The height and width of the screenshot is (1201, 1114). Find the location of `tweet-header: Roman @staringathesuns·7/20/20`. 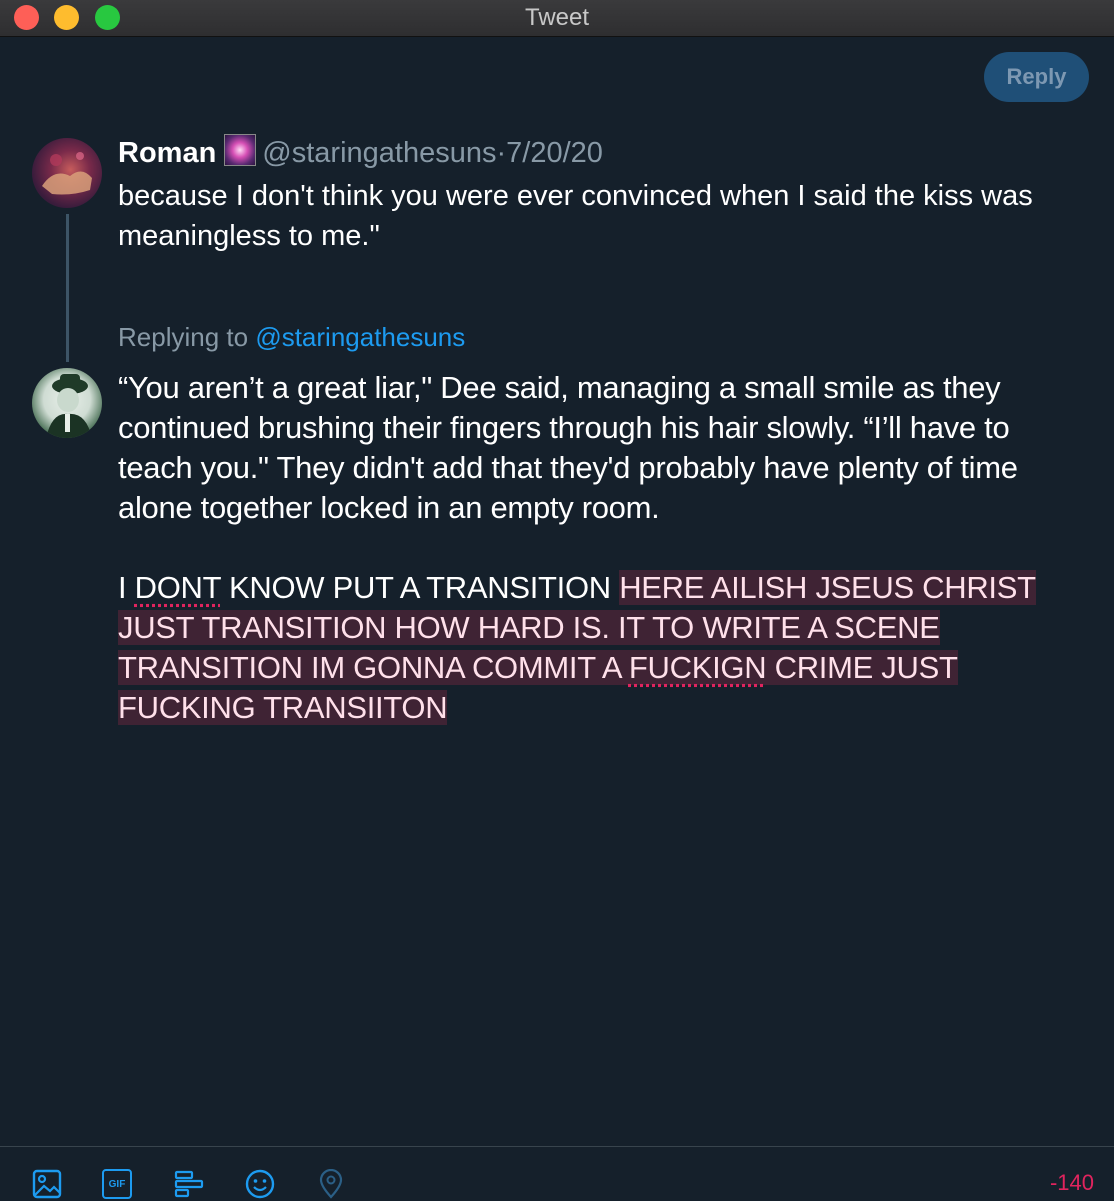

tweet-header: Roman @staringathesuns·7/20/20 is located at coordinates (360, 152).